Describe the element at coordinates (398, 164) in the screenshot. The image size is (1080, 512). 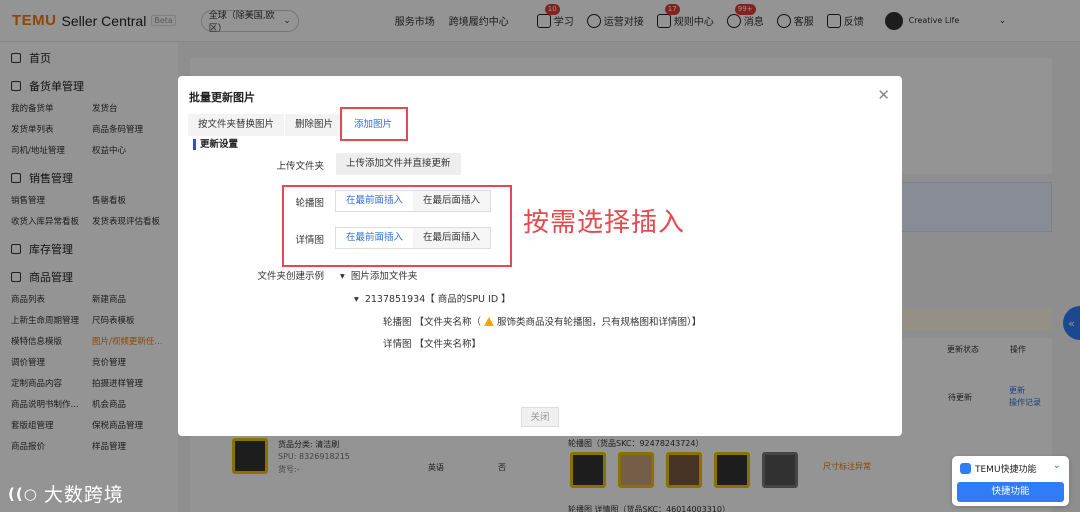
I see `upload-and-update-button: 上传添加文件并直接更新` at that location.